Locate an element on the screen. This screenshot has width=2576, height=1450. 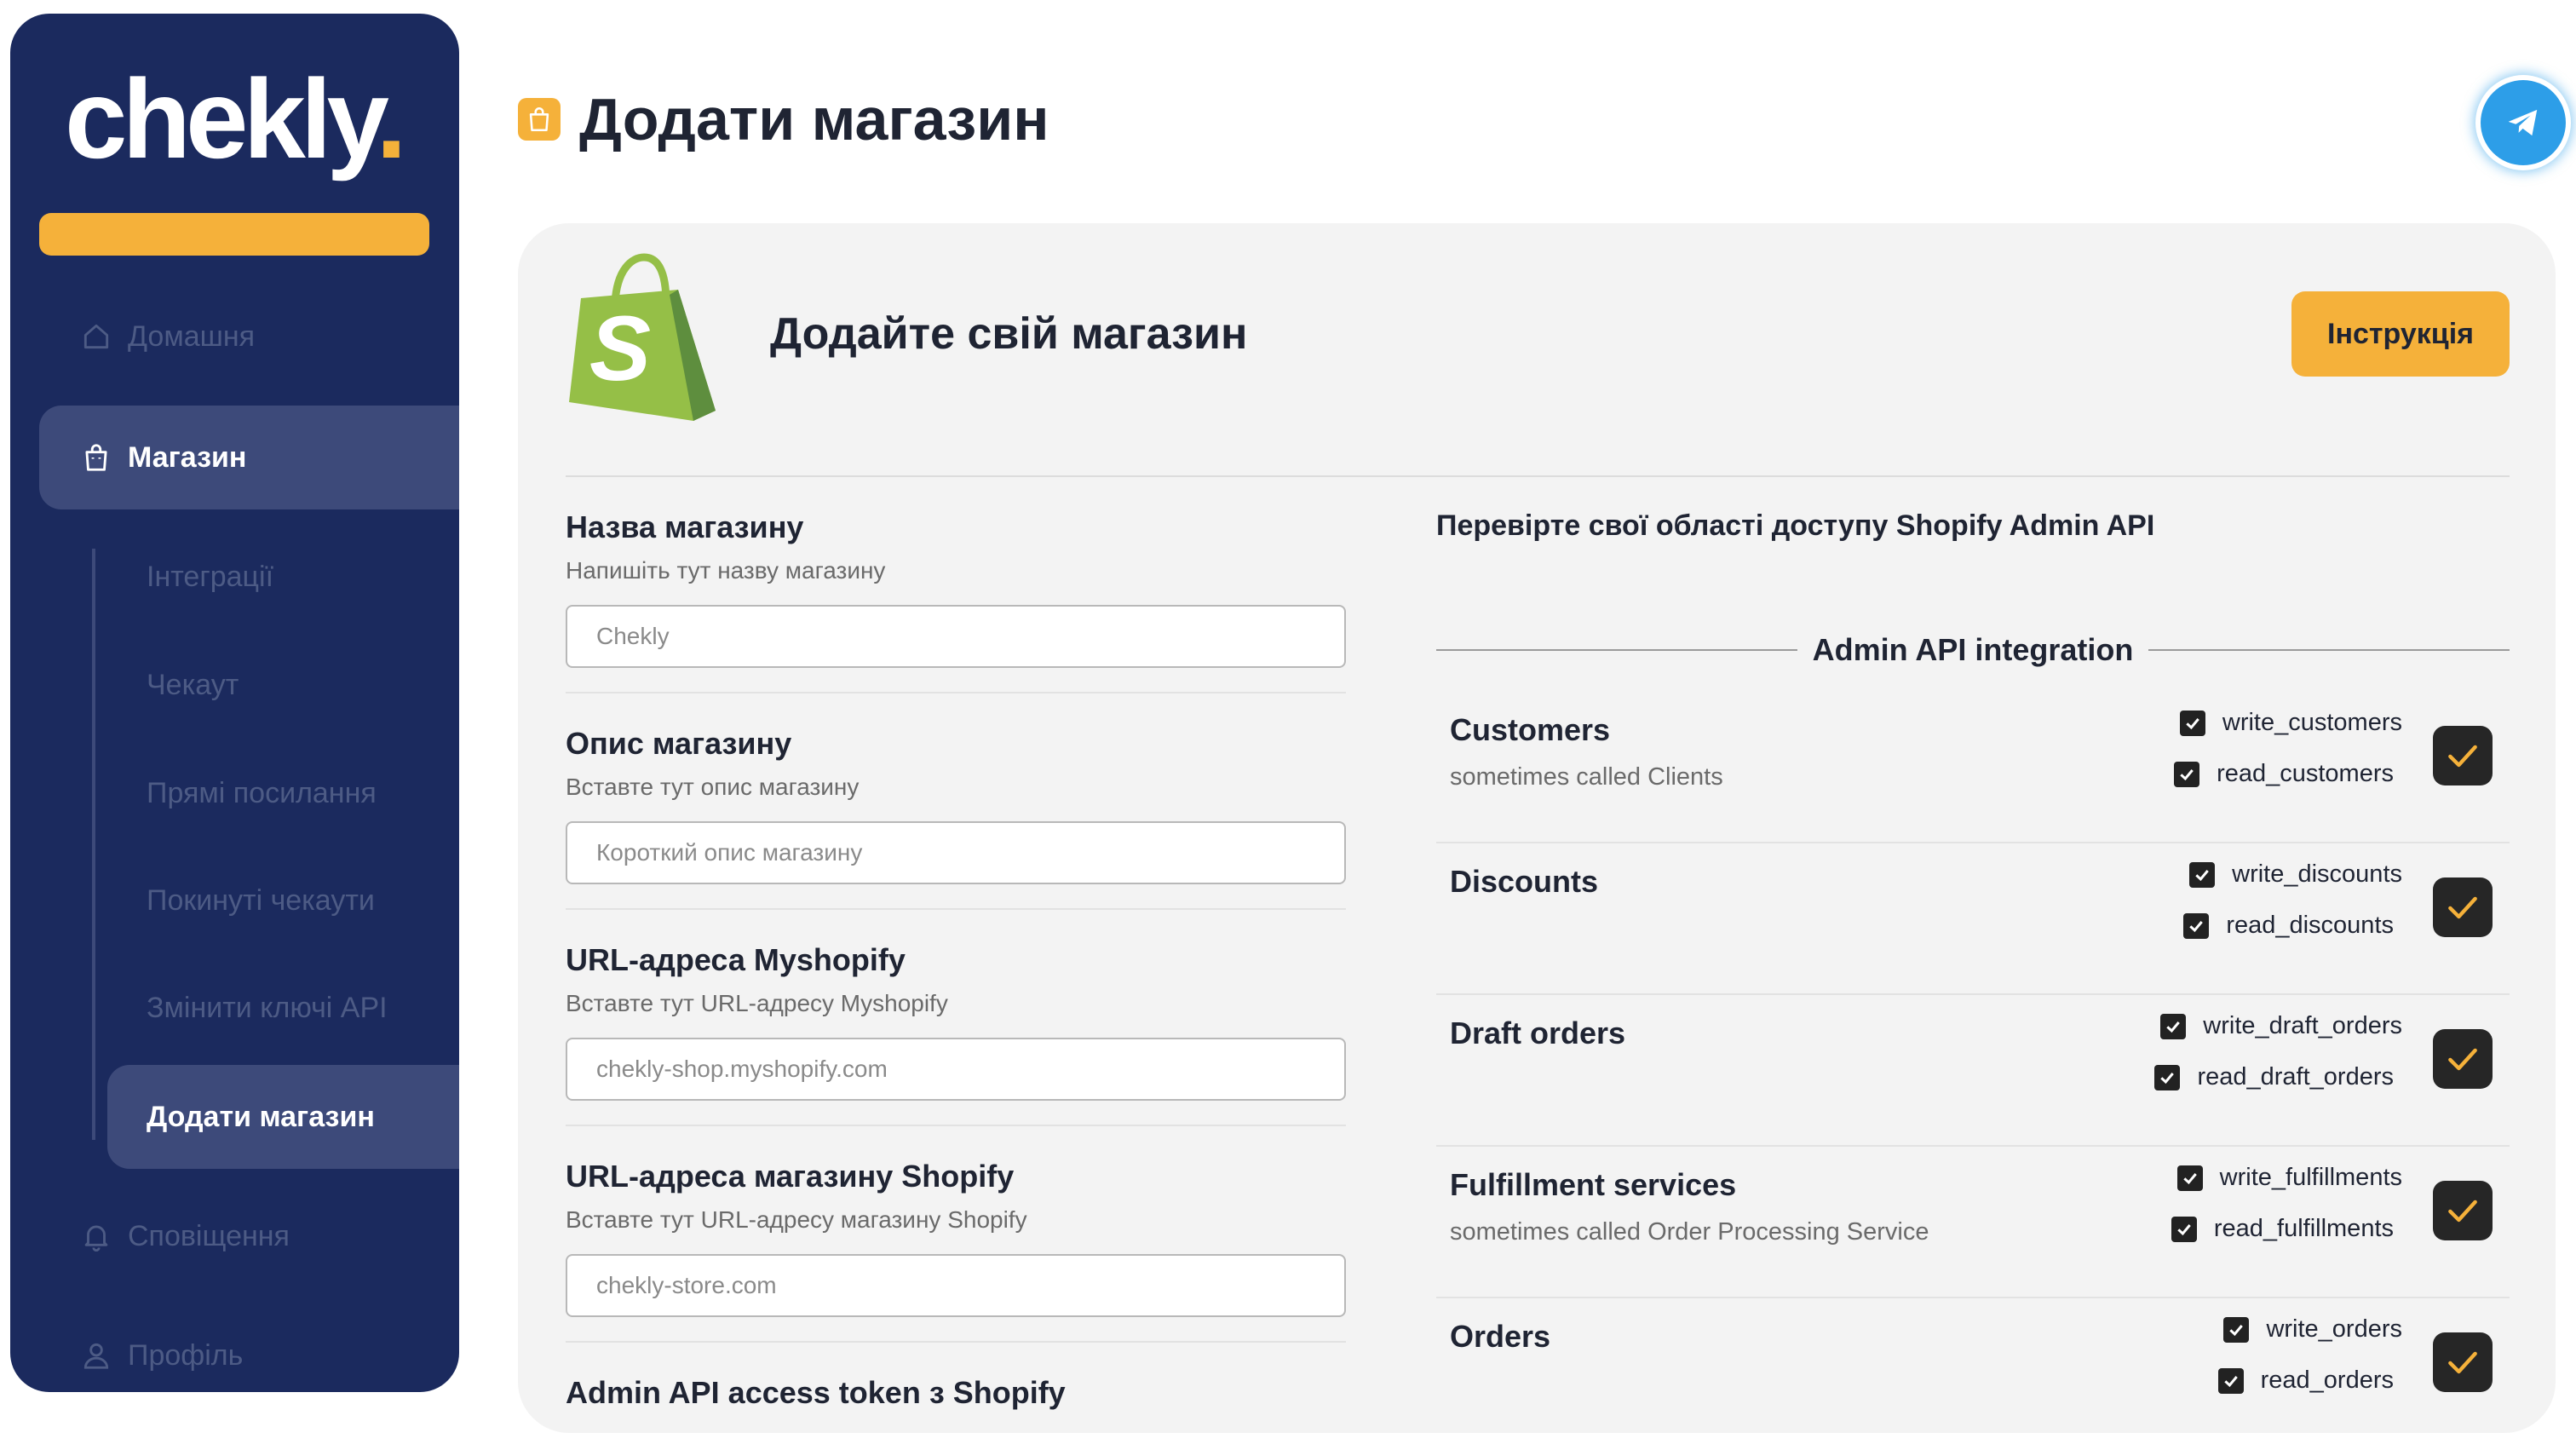
field-help: Напишіть тут назву магазину is located at coordinates (726, 570).